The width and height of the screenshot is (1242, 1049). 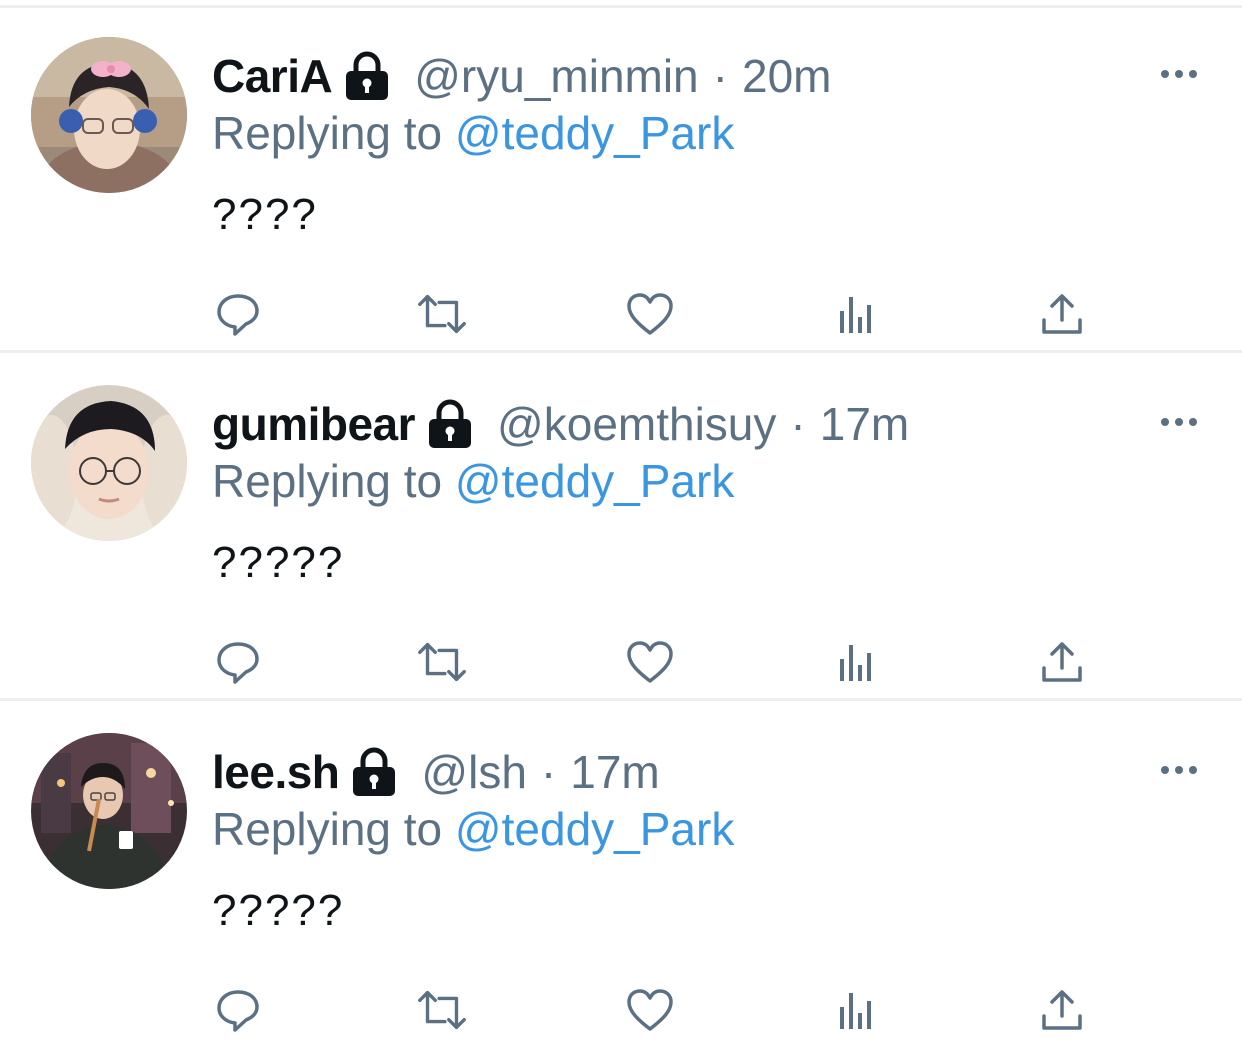 I want to click on tweet-header: lee.sh @lsh · 17m, so click(x=436, y=772).